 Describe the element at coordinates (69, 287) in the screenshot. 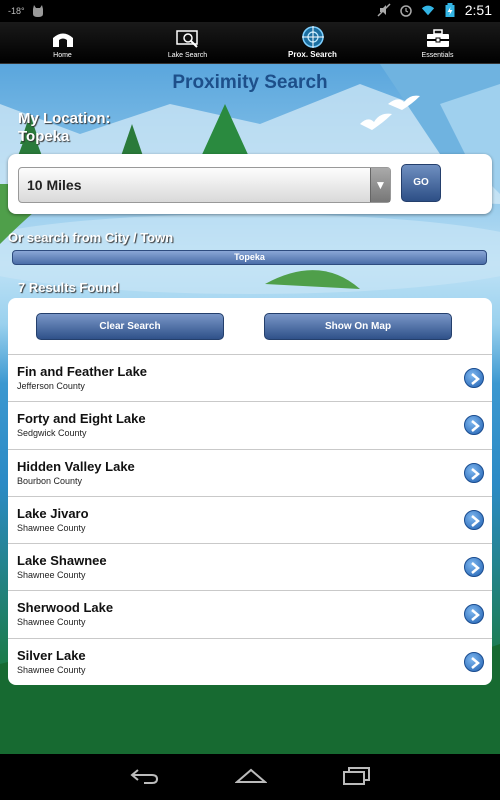

I see `results-count: 7 Results Found` at that location.